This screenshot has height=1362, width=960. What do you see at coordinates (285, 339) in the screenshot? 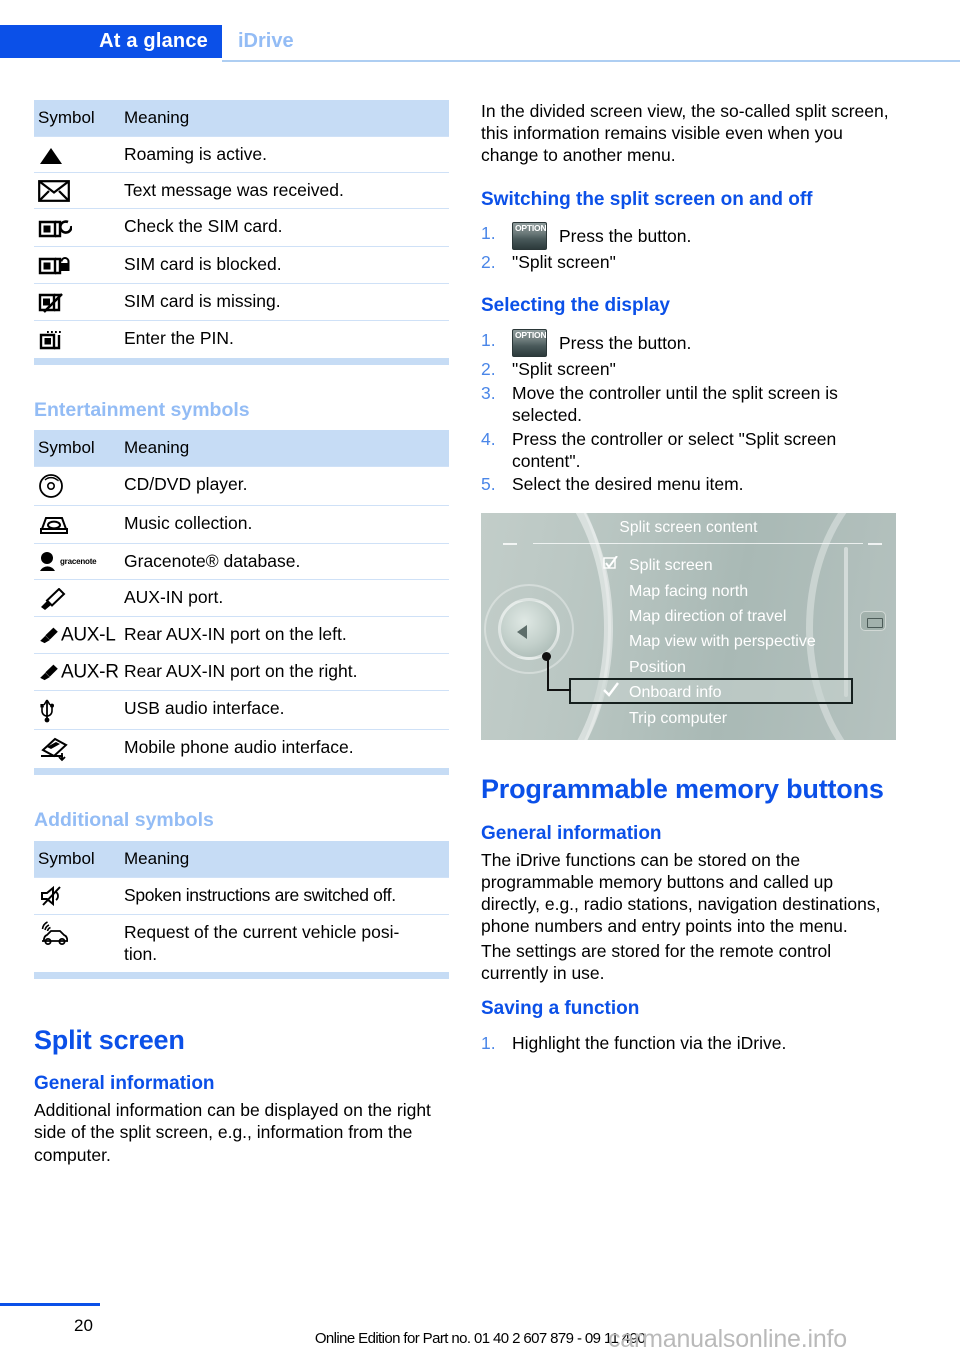
I see `row-meaning: Enter the PIN.` at bounding box center [285, 339].